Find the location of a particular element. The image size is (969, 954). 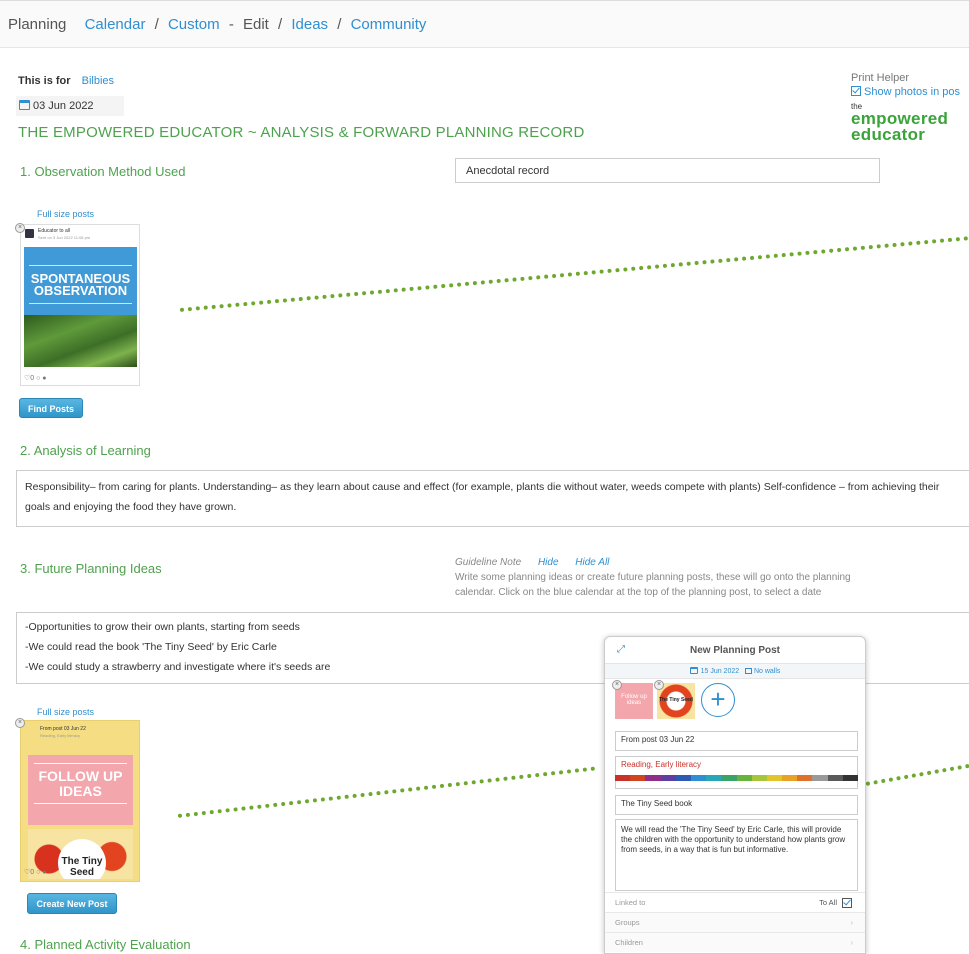

children-label: Children is located at coordinates (629, 942).